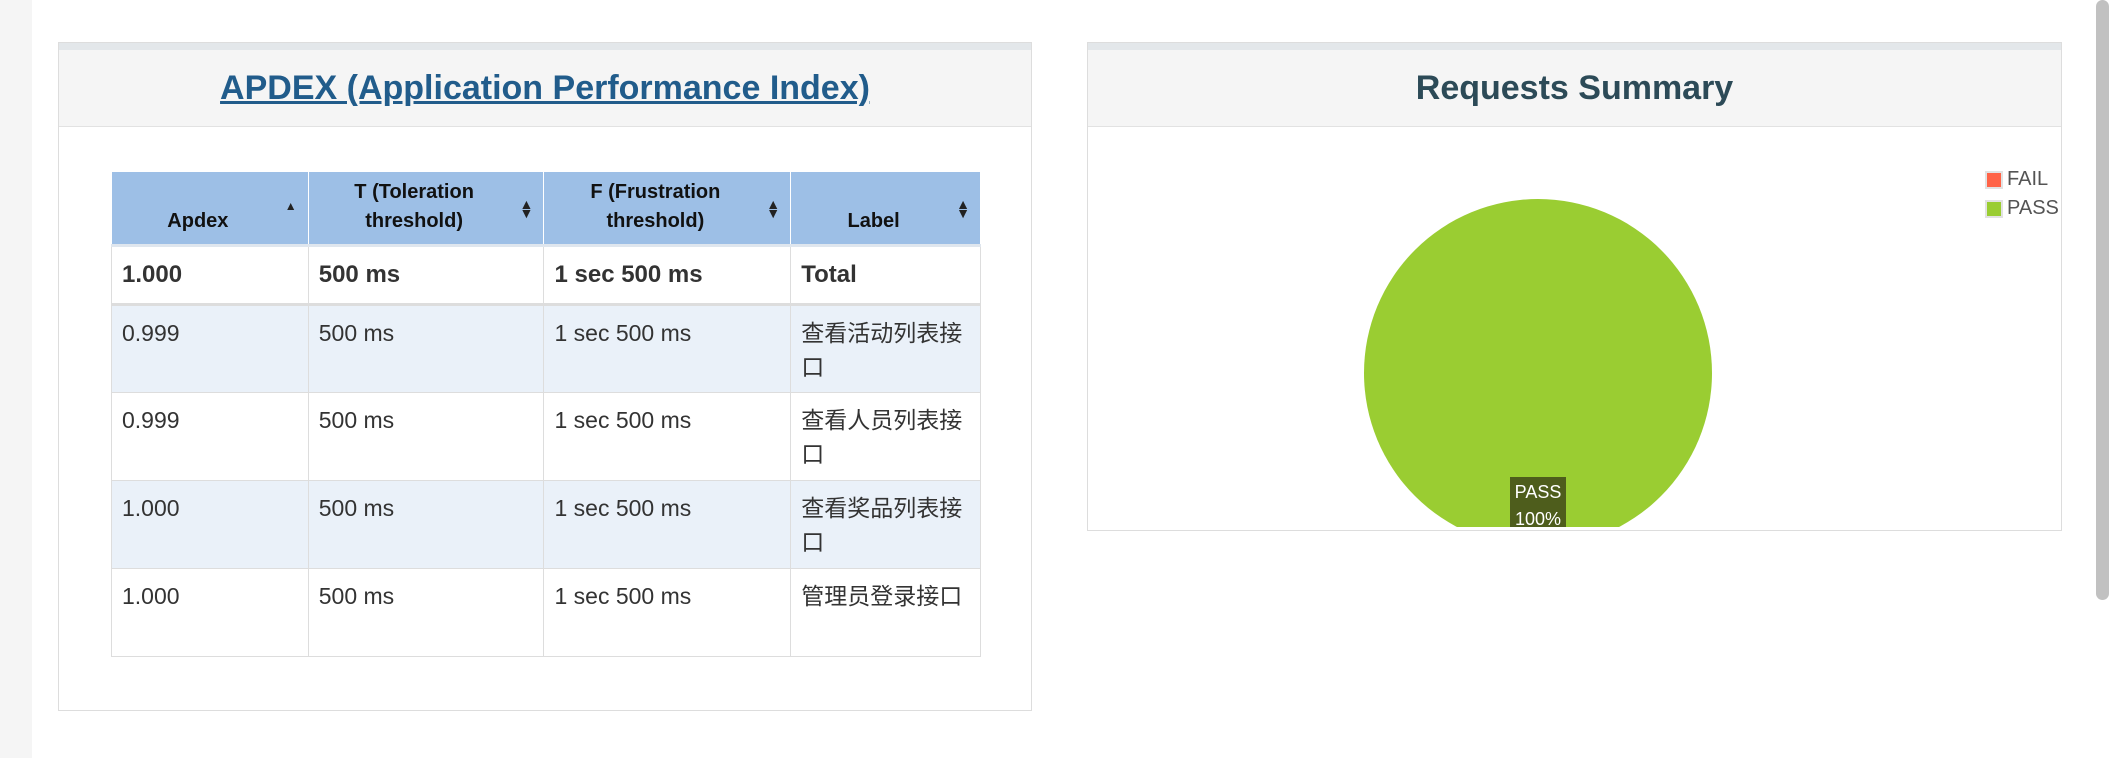 This screenshot has width=2112, height=758. I want to click on table-row: 0.999 500 ms 1 sec 500 ms 查看人员列表接口, so click(546, 436).